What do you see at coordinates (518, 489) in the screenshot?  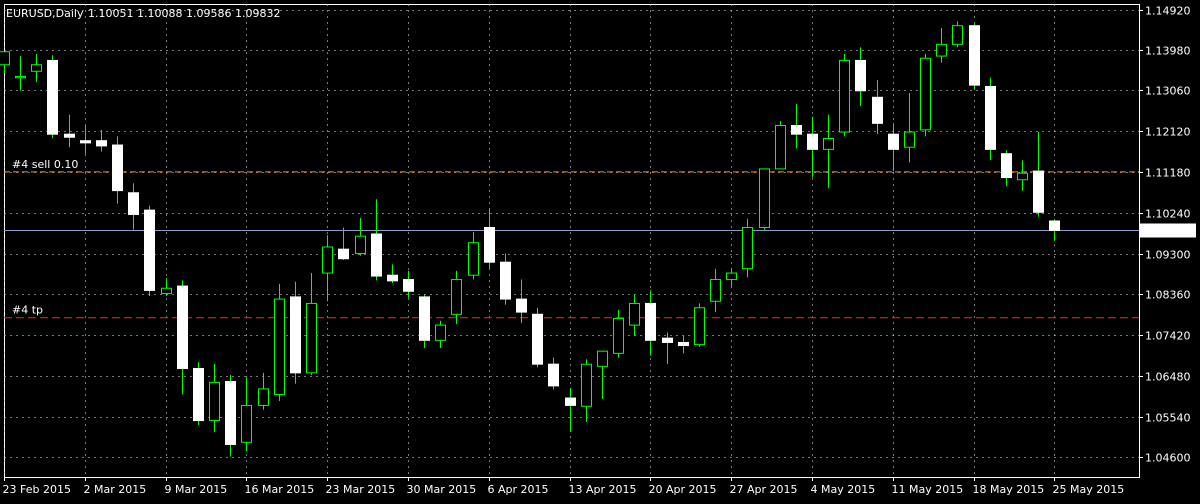 I see `x-tick-label: 6 Apr 2015` at bounding box center [518, 489].